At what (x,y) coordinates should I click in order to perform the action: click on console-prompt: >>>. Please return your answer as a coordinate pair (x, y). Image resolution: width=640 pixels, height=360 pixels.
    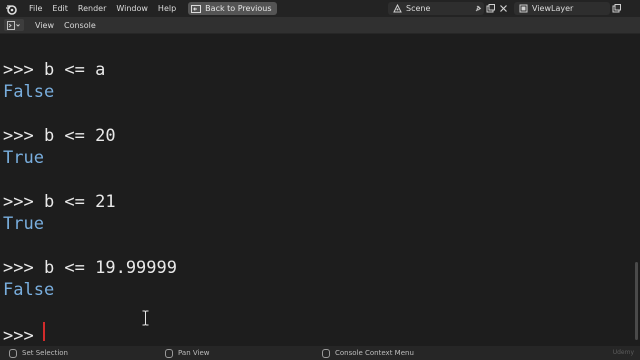
    Looking at the image, I should click on (23, 336).